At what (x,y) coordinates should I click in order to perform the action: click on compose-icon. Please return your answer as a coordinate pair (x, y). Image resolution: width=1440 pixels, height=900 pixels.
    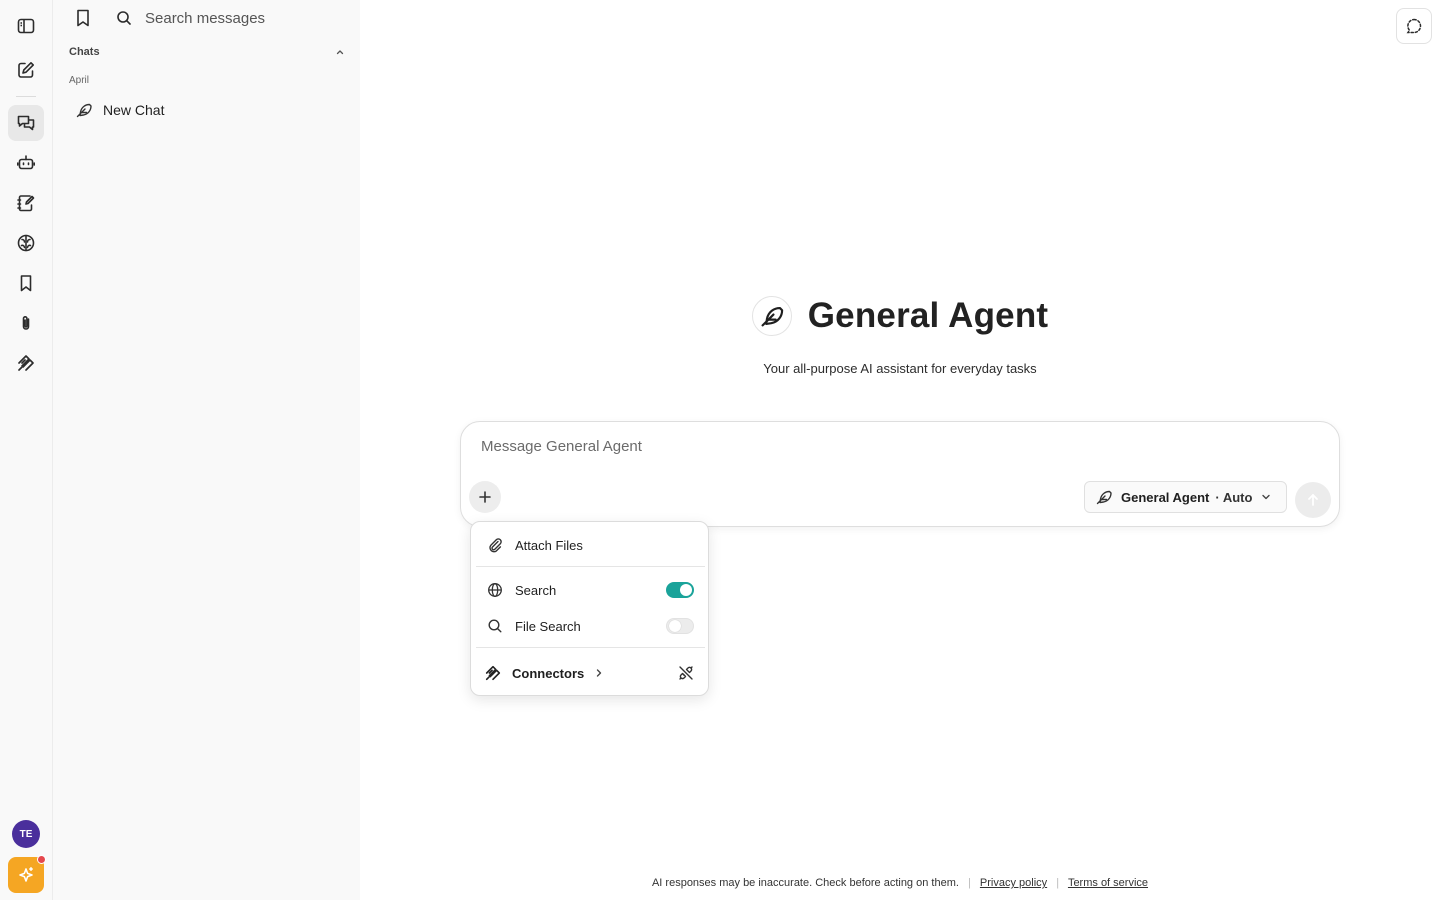
    Looking at the image, I should click on (26, 70).